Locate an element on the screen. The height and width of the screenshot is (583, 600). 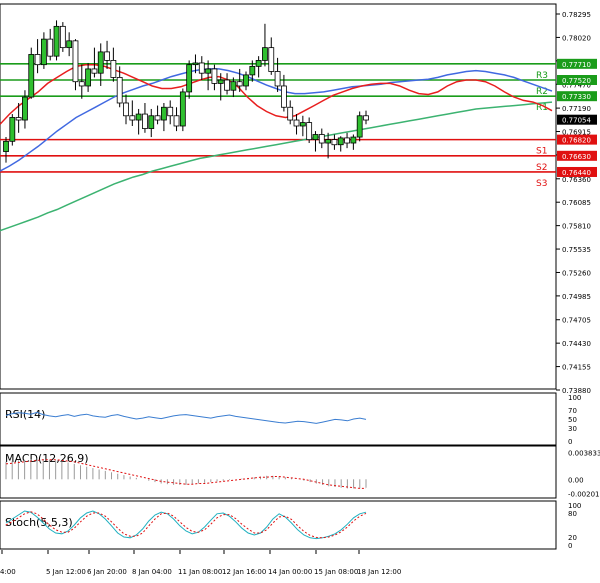
price-tick-label: 0.74985 is located at coordinates (576, 297).